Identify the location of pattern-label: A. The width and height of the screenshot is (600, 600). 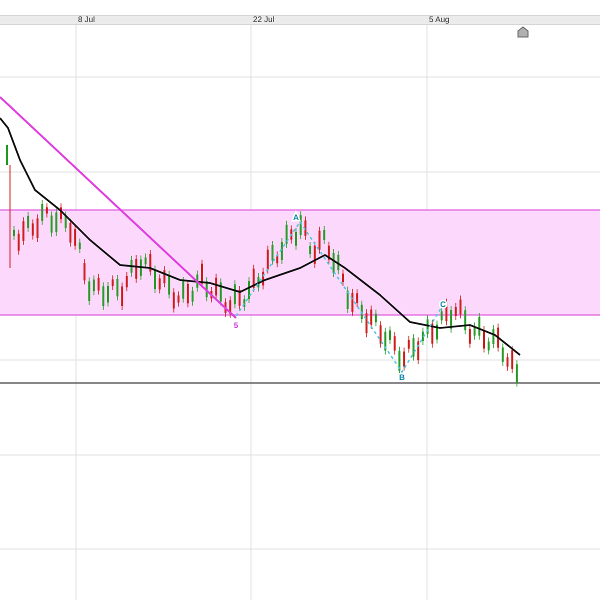
(296, 217).